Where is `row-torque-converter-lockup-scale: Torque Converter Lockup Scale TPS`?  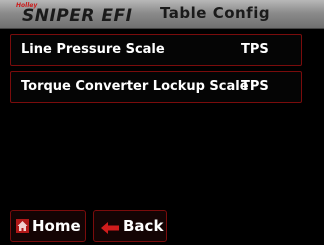 row-torque-converter-lockup-scale: Torque Converter Lockup Scale TPS is located at coordinates (156, 87).